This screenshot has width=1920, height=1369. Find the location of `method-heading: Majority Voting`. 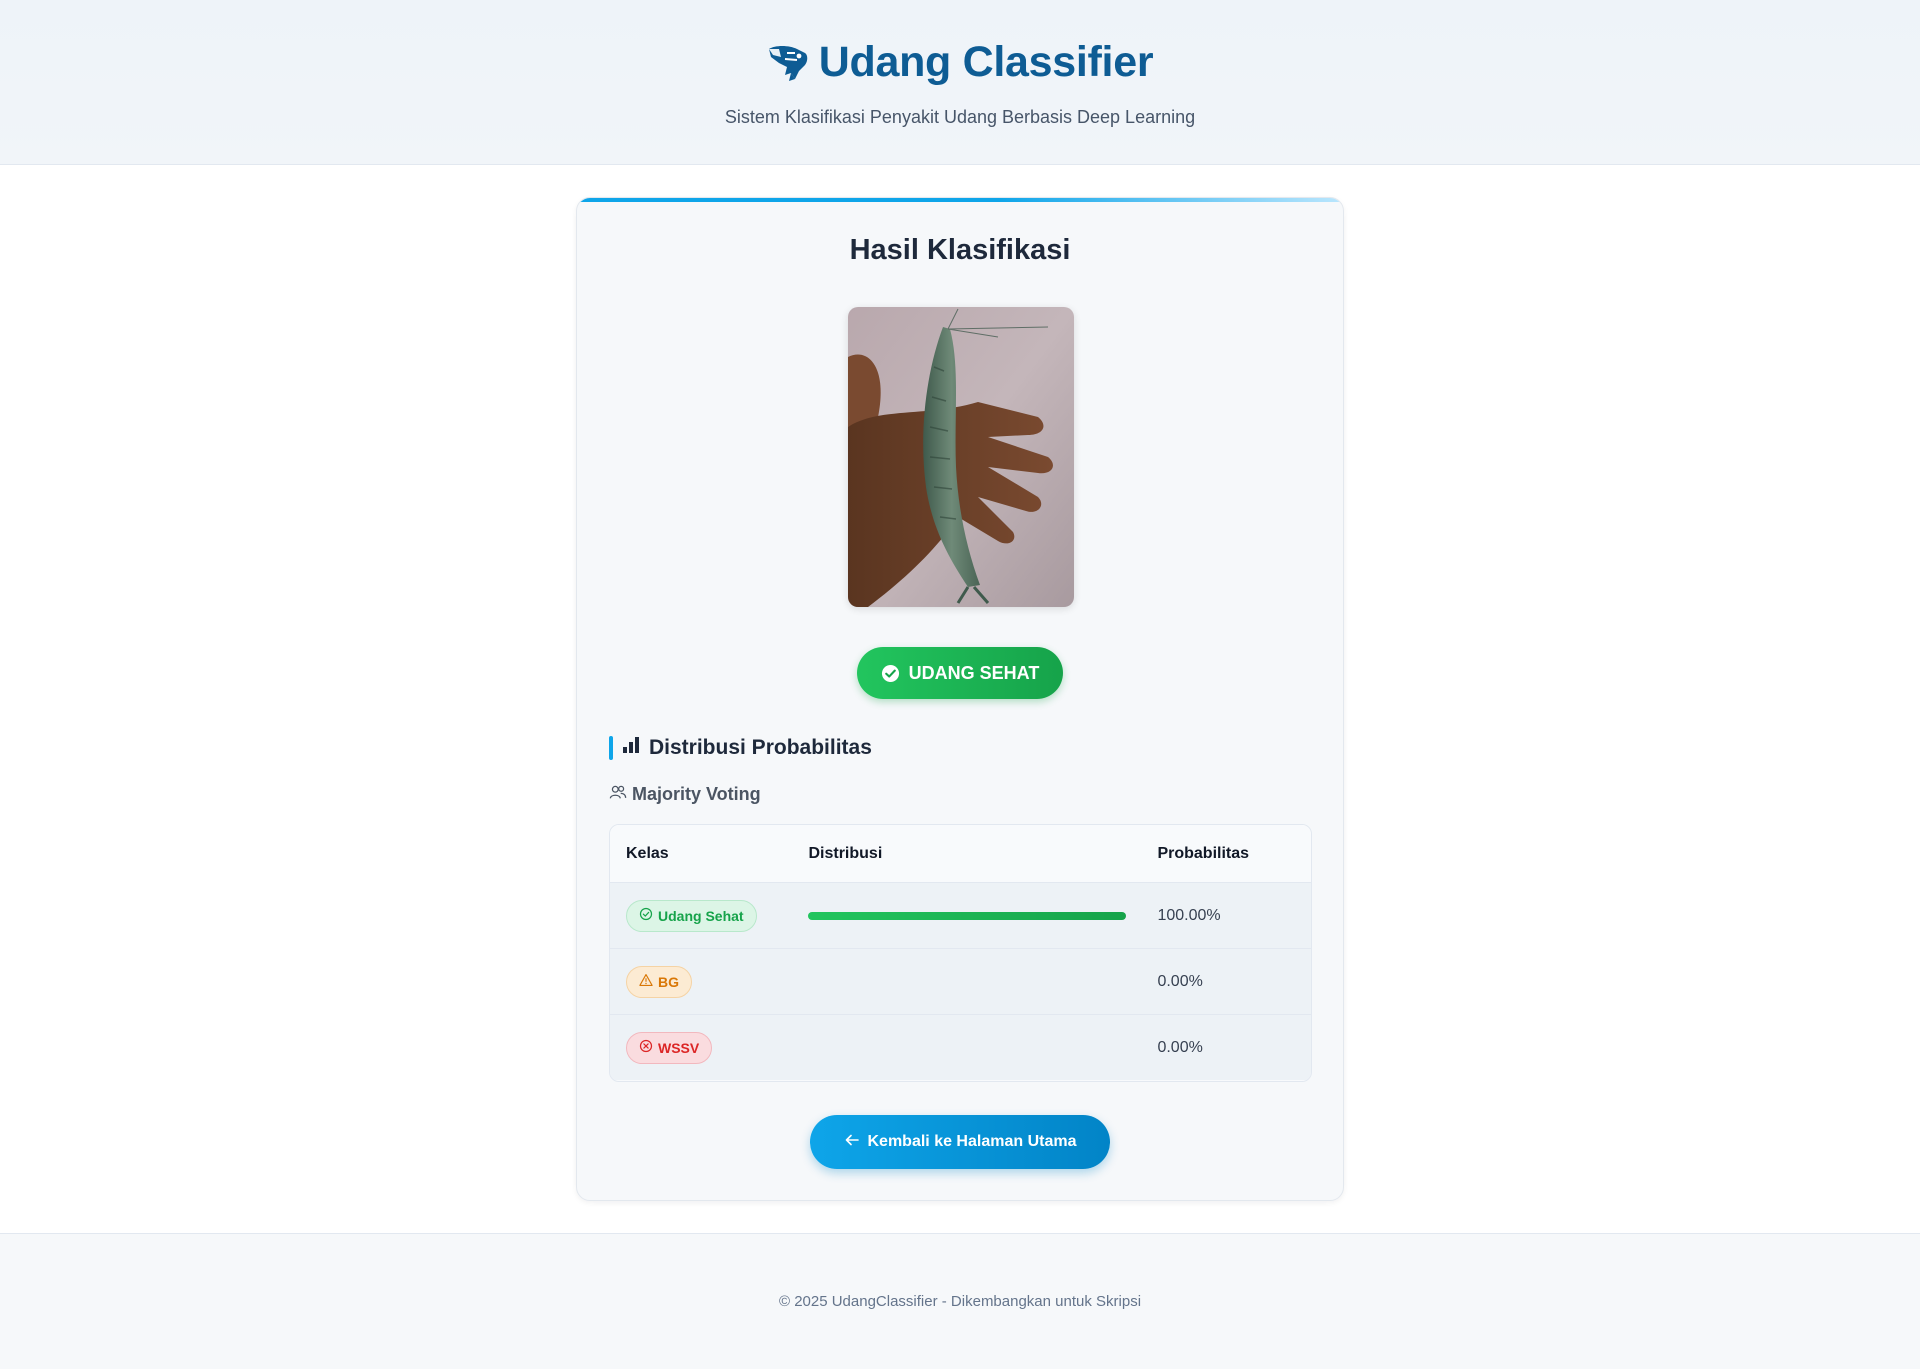

method-heading: Majority Voting is located at coordinates (685, 794).